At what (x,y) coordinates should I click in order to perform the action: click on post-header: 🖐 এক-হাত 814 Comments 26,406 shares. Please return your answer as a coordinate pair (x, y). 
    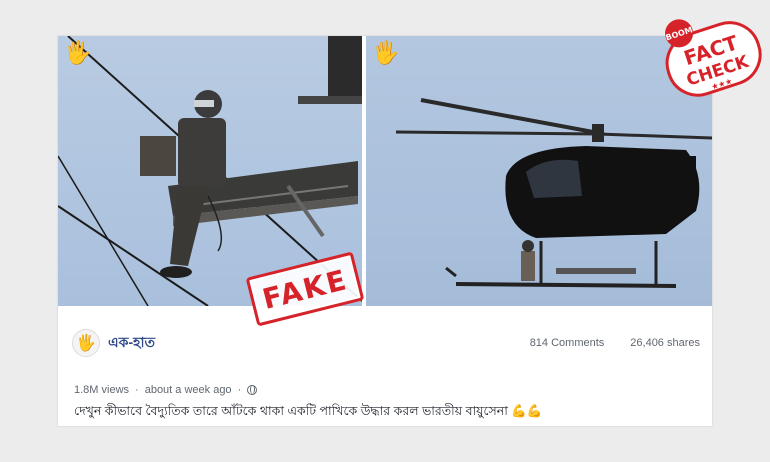
    Looking at the image, I should click on (386, 343).